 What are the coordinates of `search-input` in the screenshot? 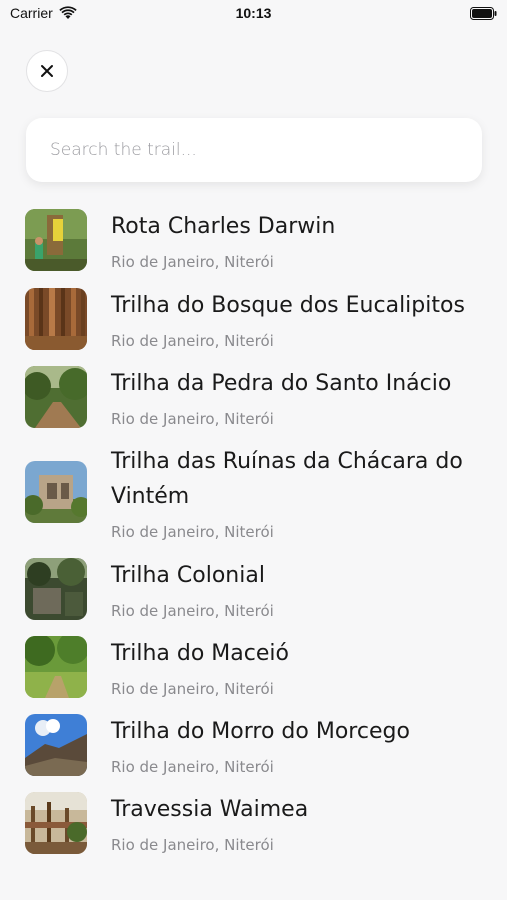 It's located at (255, 150).